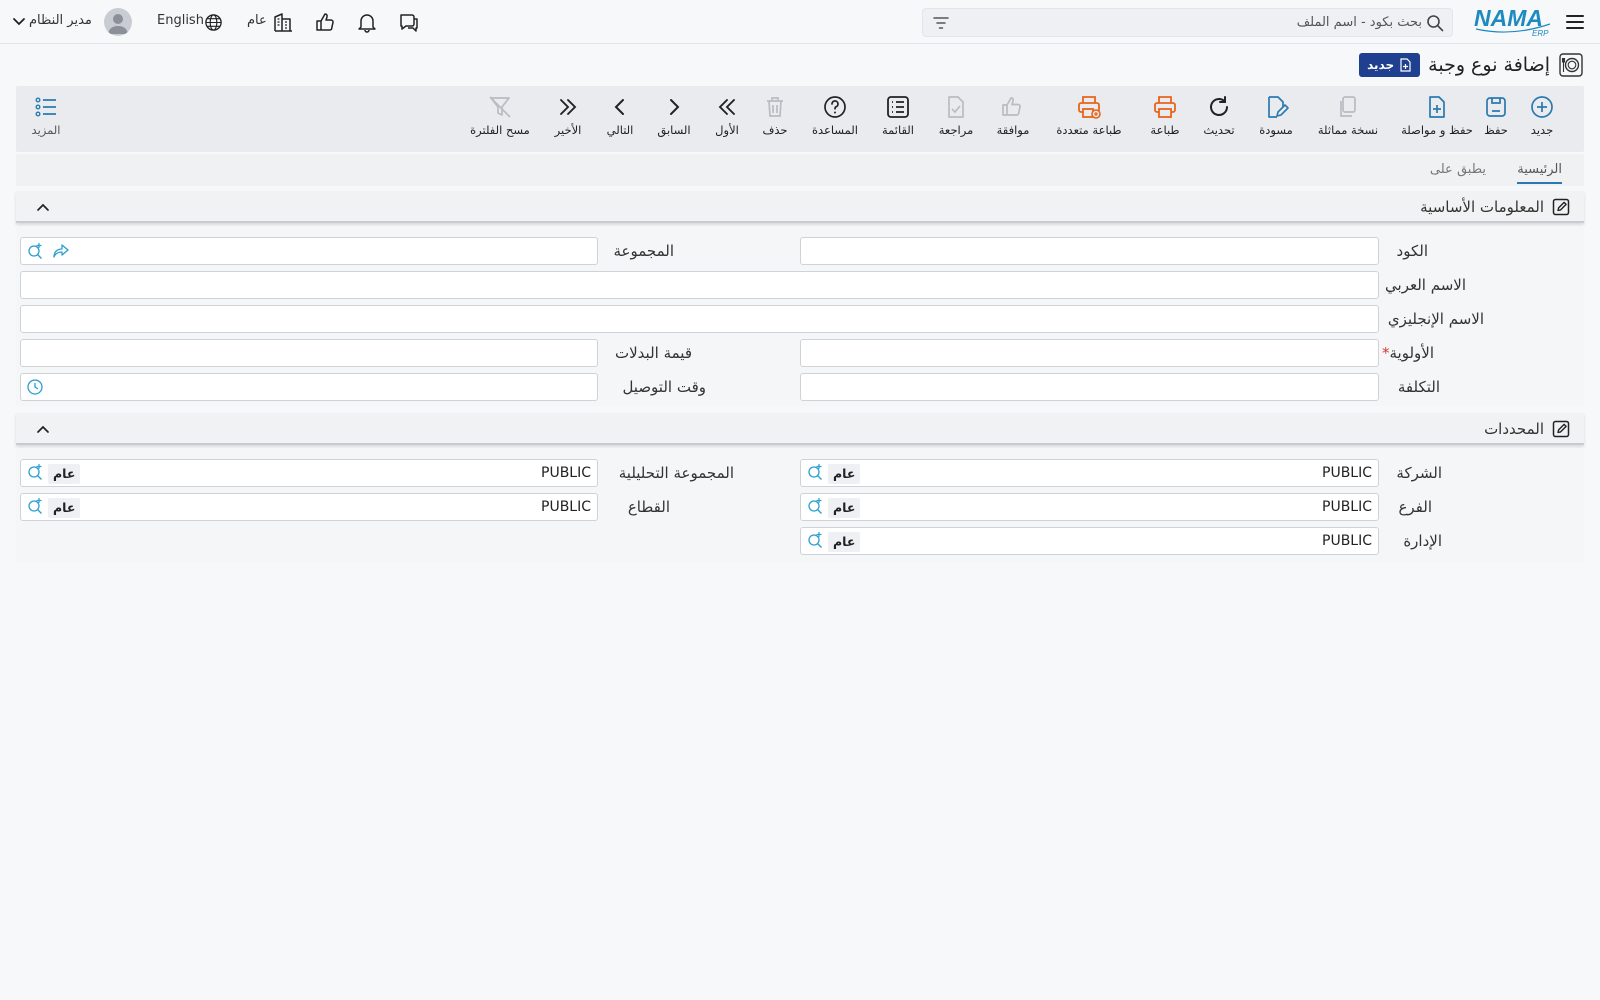  Describe the element at coordinates (726, 107) in the screenshot. I see `double-chevron-left-icon` at that location.